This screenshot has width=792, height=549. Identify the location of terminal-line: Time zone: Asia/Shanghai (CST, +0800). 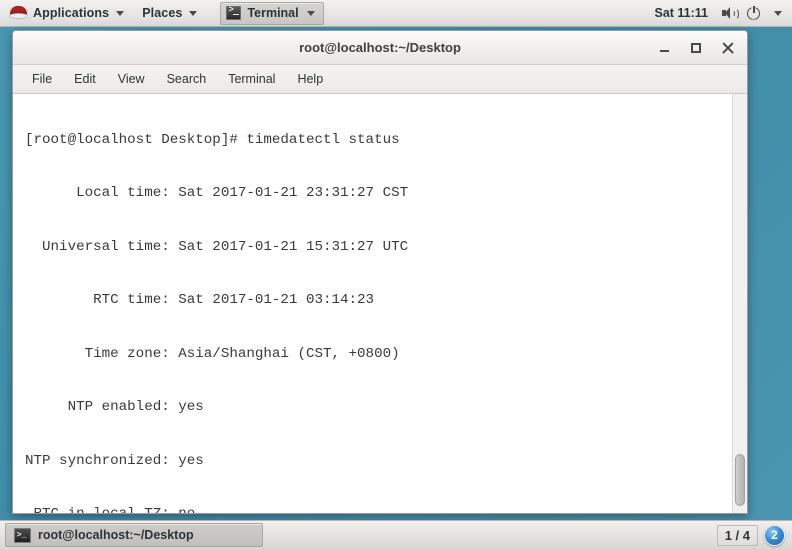
(212, 353).